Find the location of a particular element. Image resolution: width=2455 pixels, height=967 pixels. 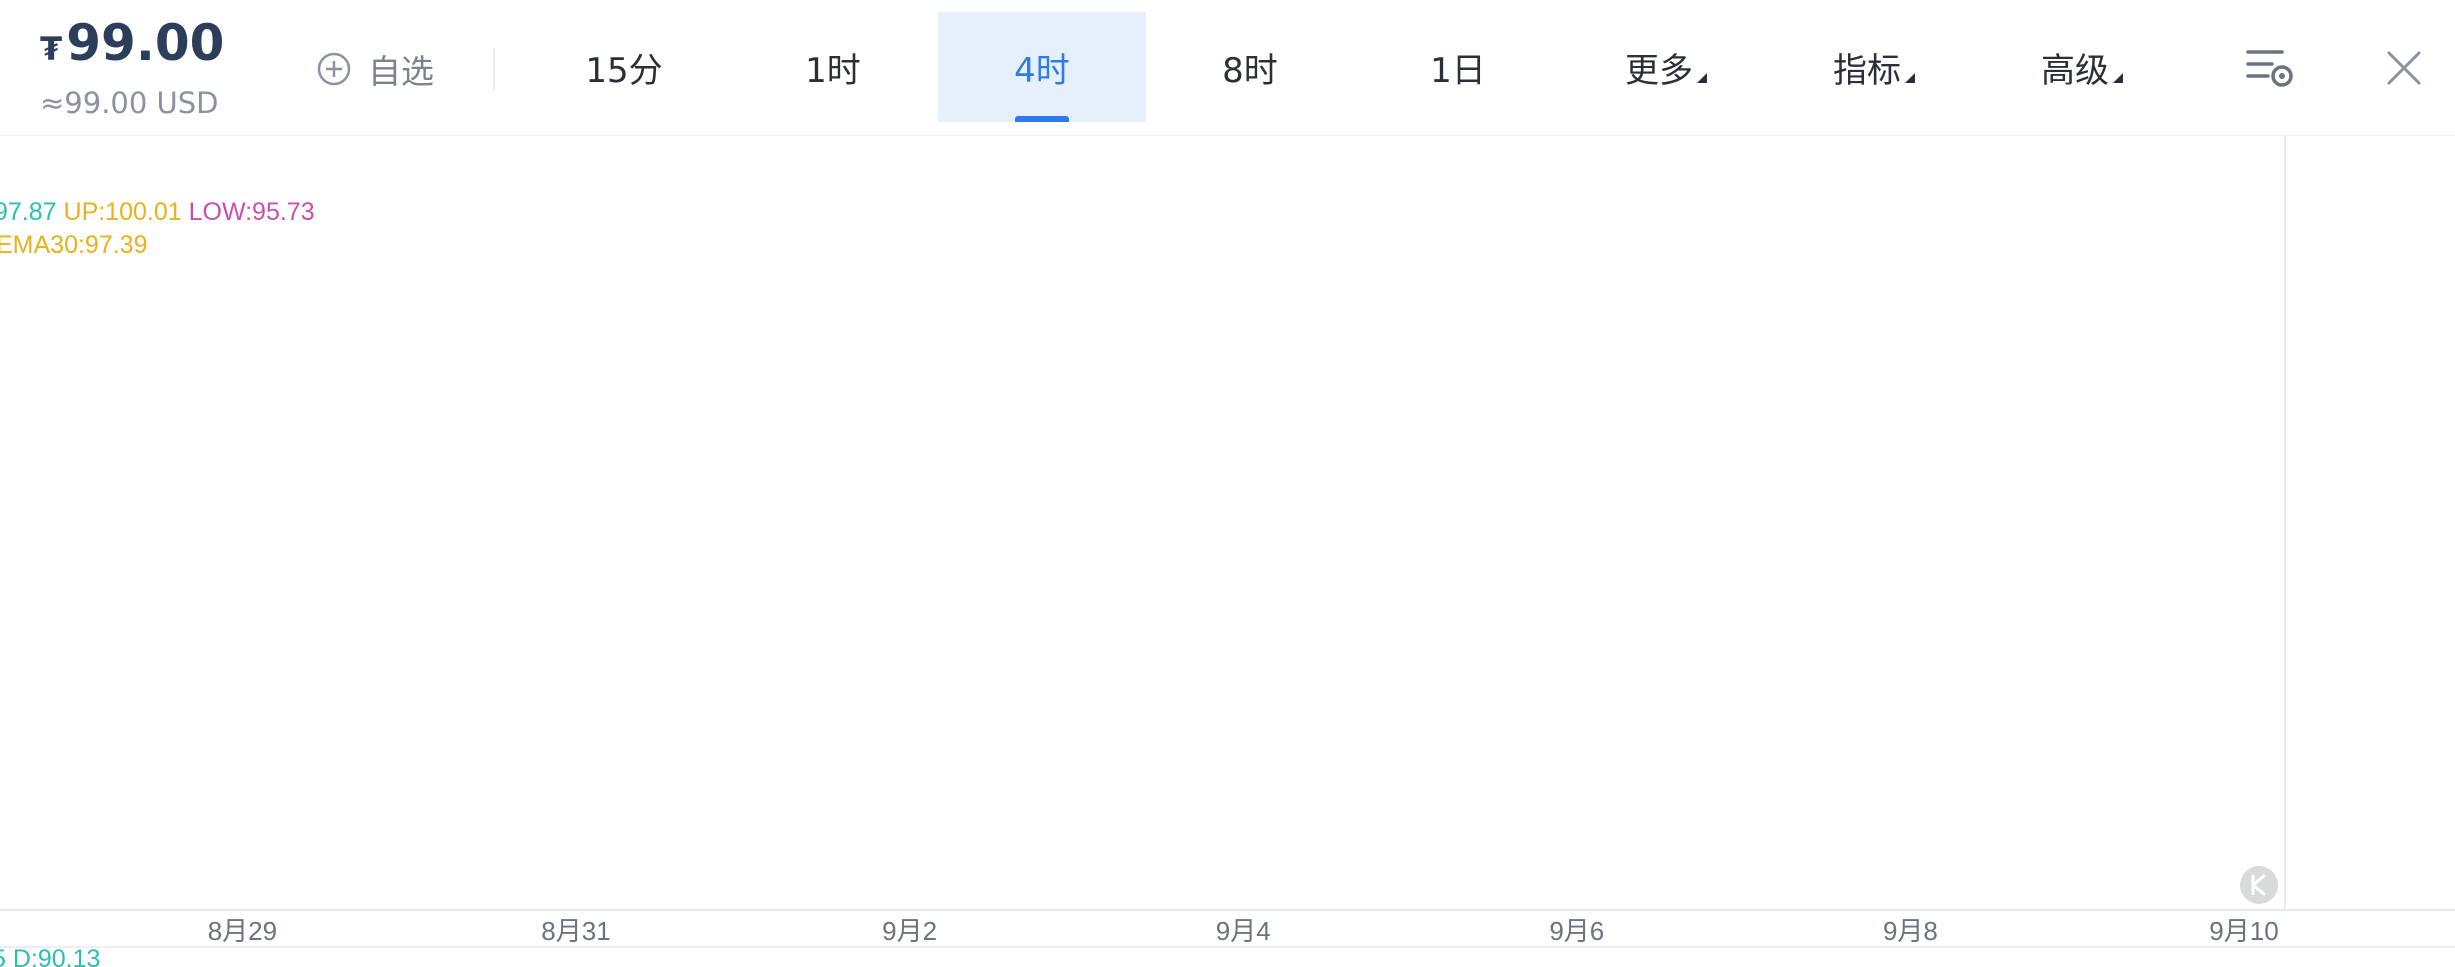

x-tick-label: 9月4 is located at coordinates (1243, 931).